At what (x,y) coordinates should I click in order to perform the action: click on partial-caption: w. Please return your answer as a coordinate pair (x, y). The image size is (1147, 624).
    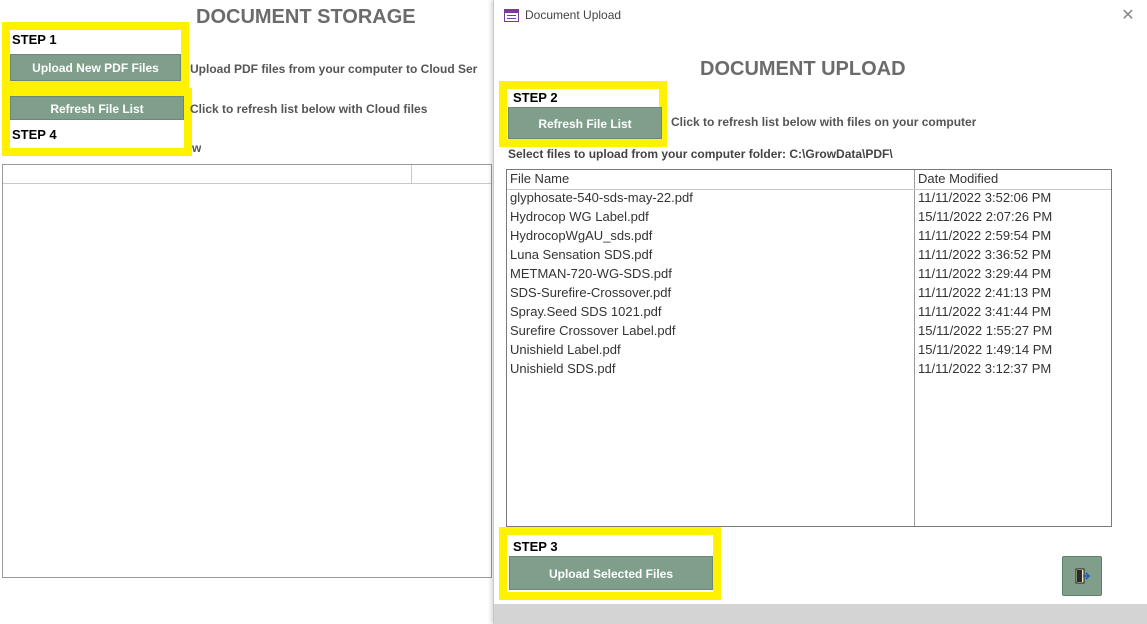
    Looking at the image, I should click on (197, 148).